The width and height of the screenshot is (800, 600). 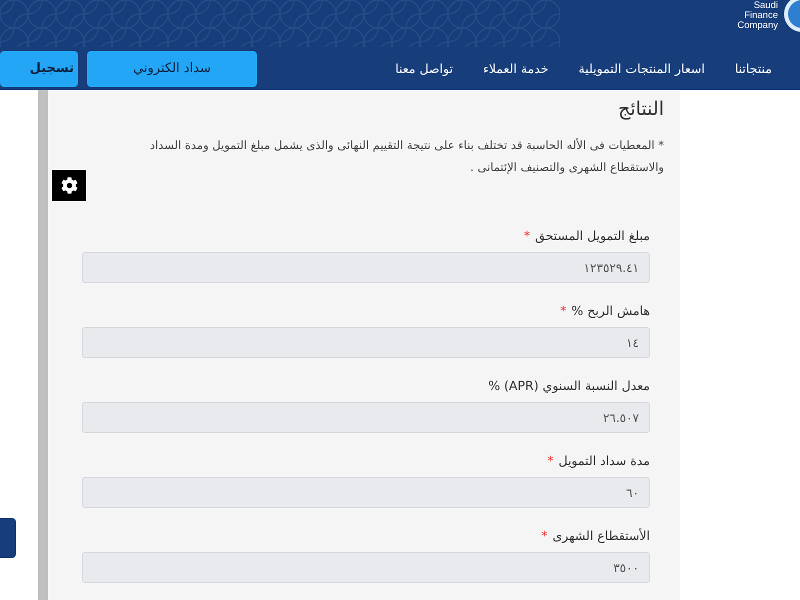 What do you see at coordinates (604, 310) in the screenshot?
I see `field-label: هامش الربح % *` at bounding box center [604, 310].